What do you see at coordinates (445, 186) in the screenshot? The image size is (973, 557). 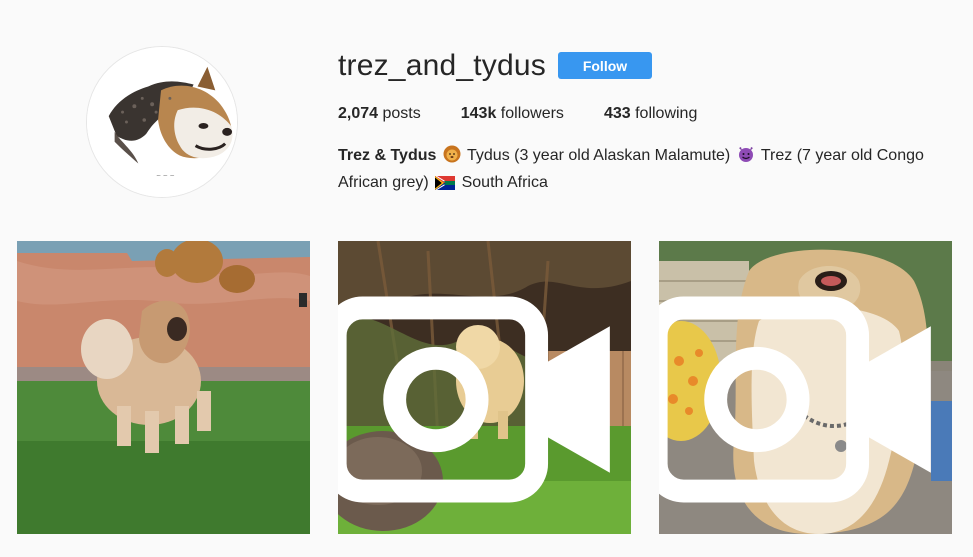 I see `south-africa-flag-icon` at bounding box center [445, 186].